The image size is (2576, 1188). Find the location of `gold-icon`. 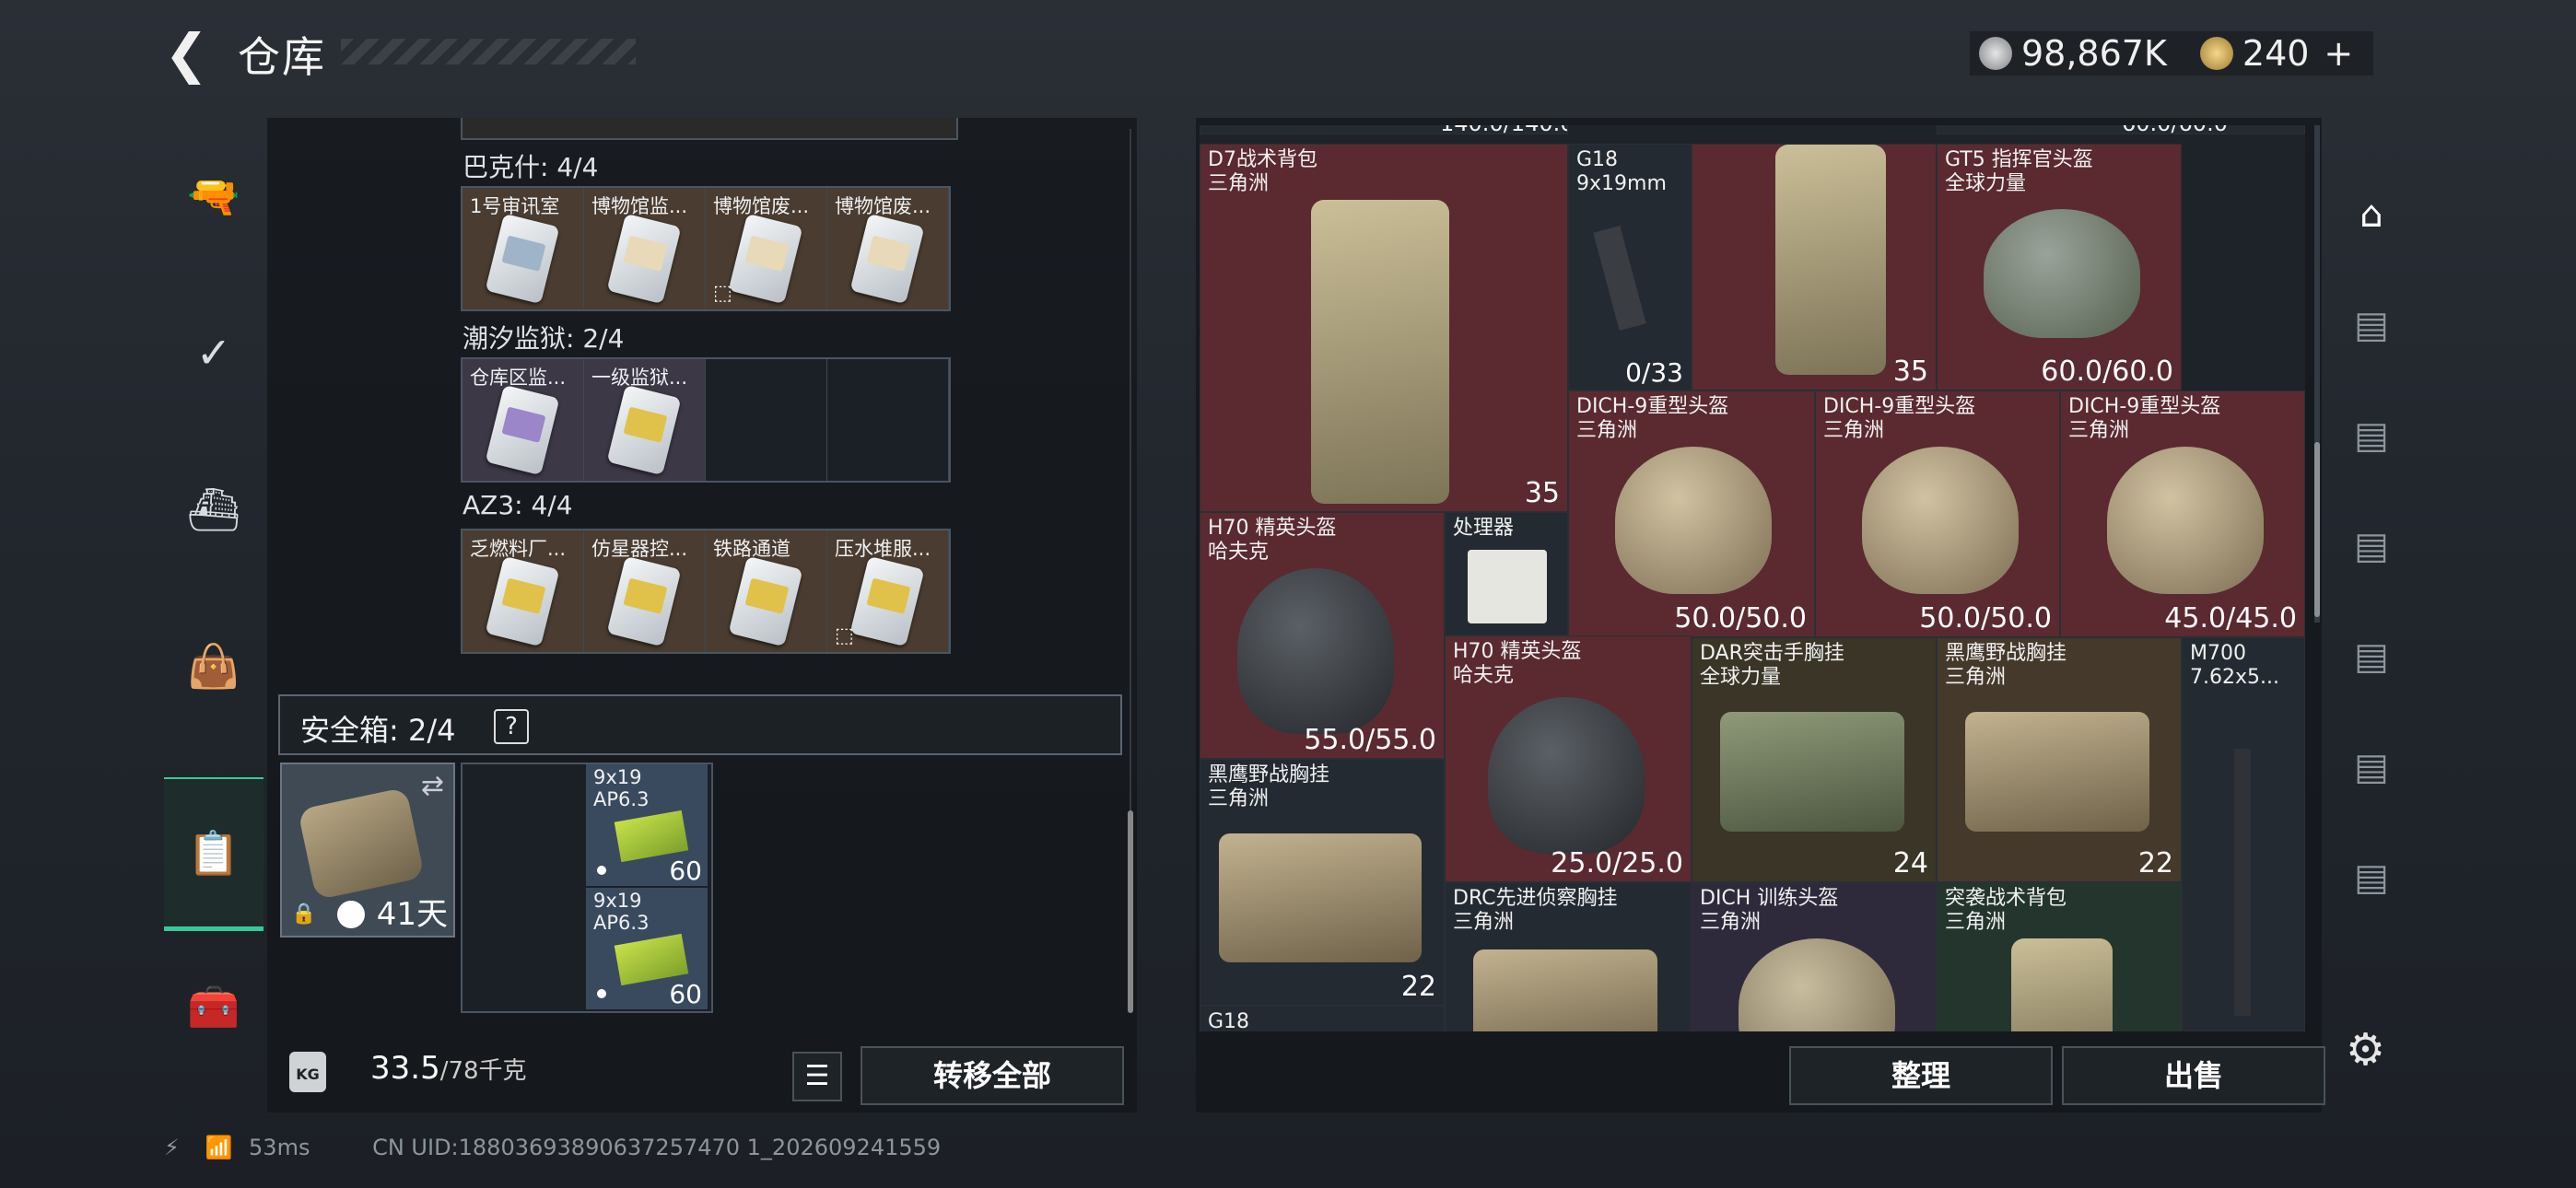

gold-icon is located at coordinates (2216, 53).